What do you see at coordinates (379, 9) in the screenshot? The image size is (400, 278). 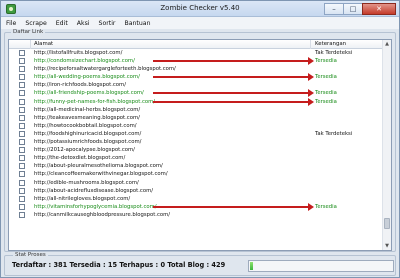 I see `close-button: ✕` at bounding box center [379, 9].